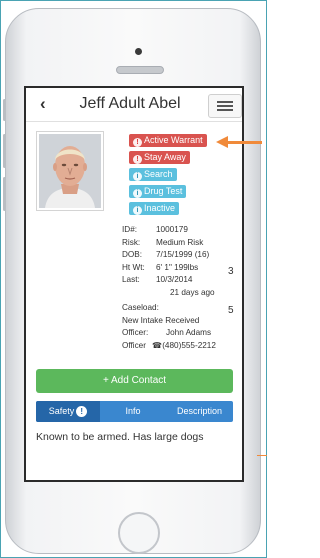 Image resolution: width=320 pixels, height=558 pixels. I want to click on dob-value: 7/15/1999 (16), so click(183, 254).